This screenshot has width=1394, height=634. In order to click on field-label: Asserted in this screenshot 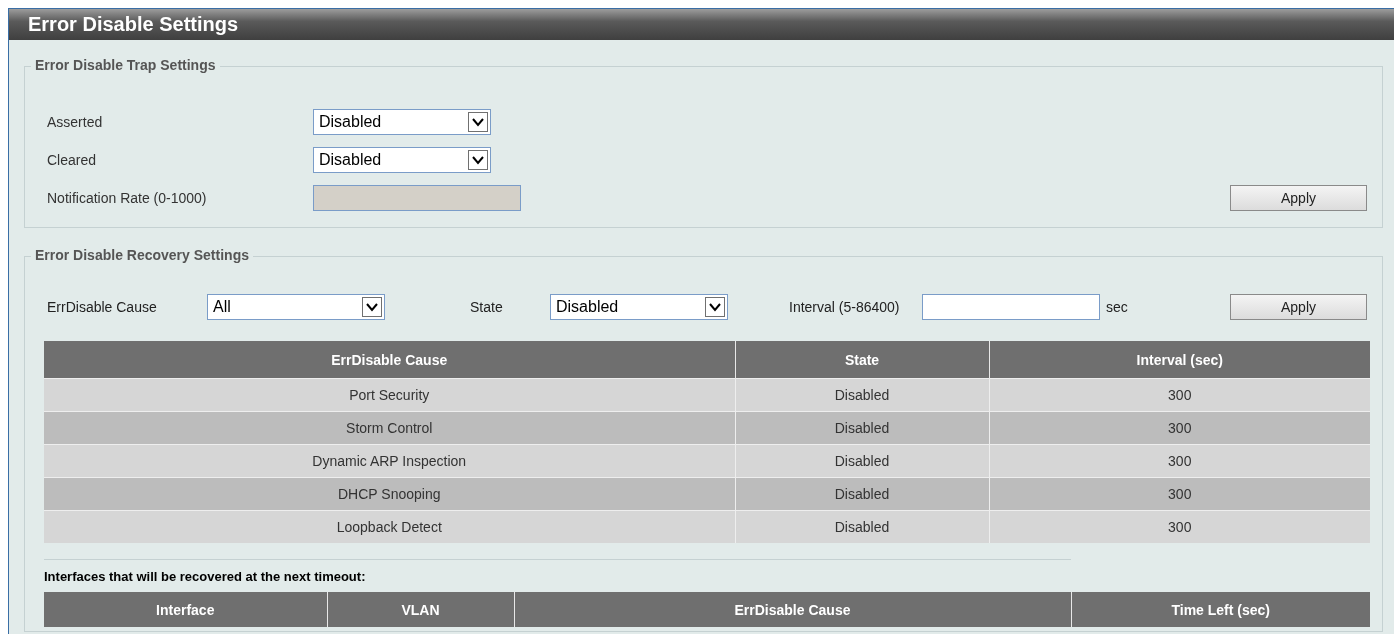, I will do `click(75, 122)`.